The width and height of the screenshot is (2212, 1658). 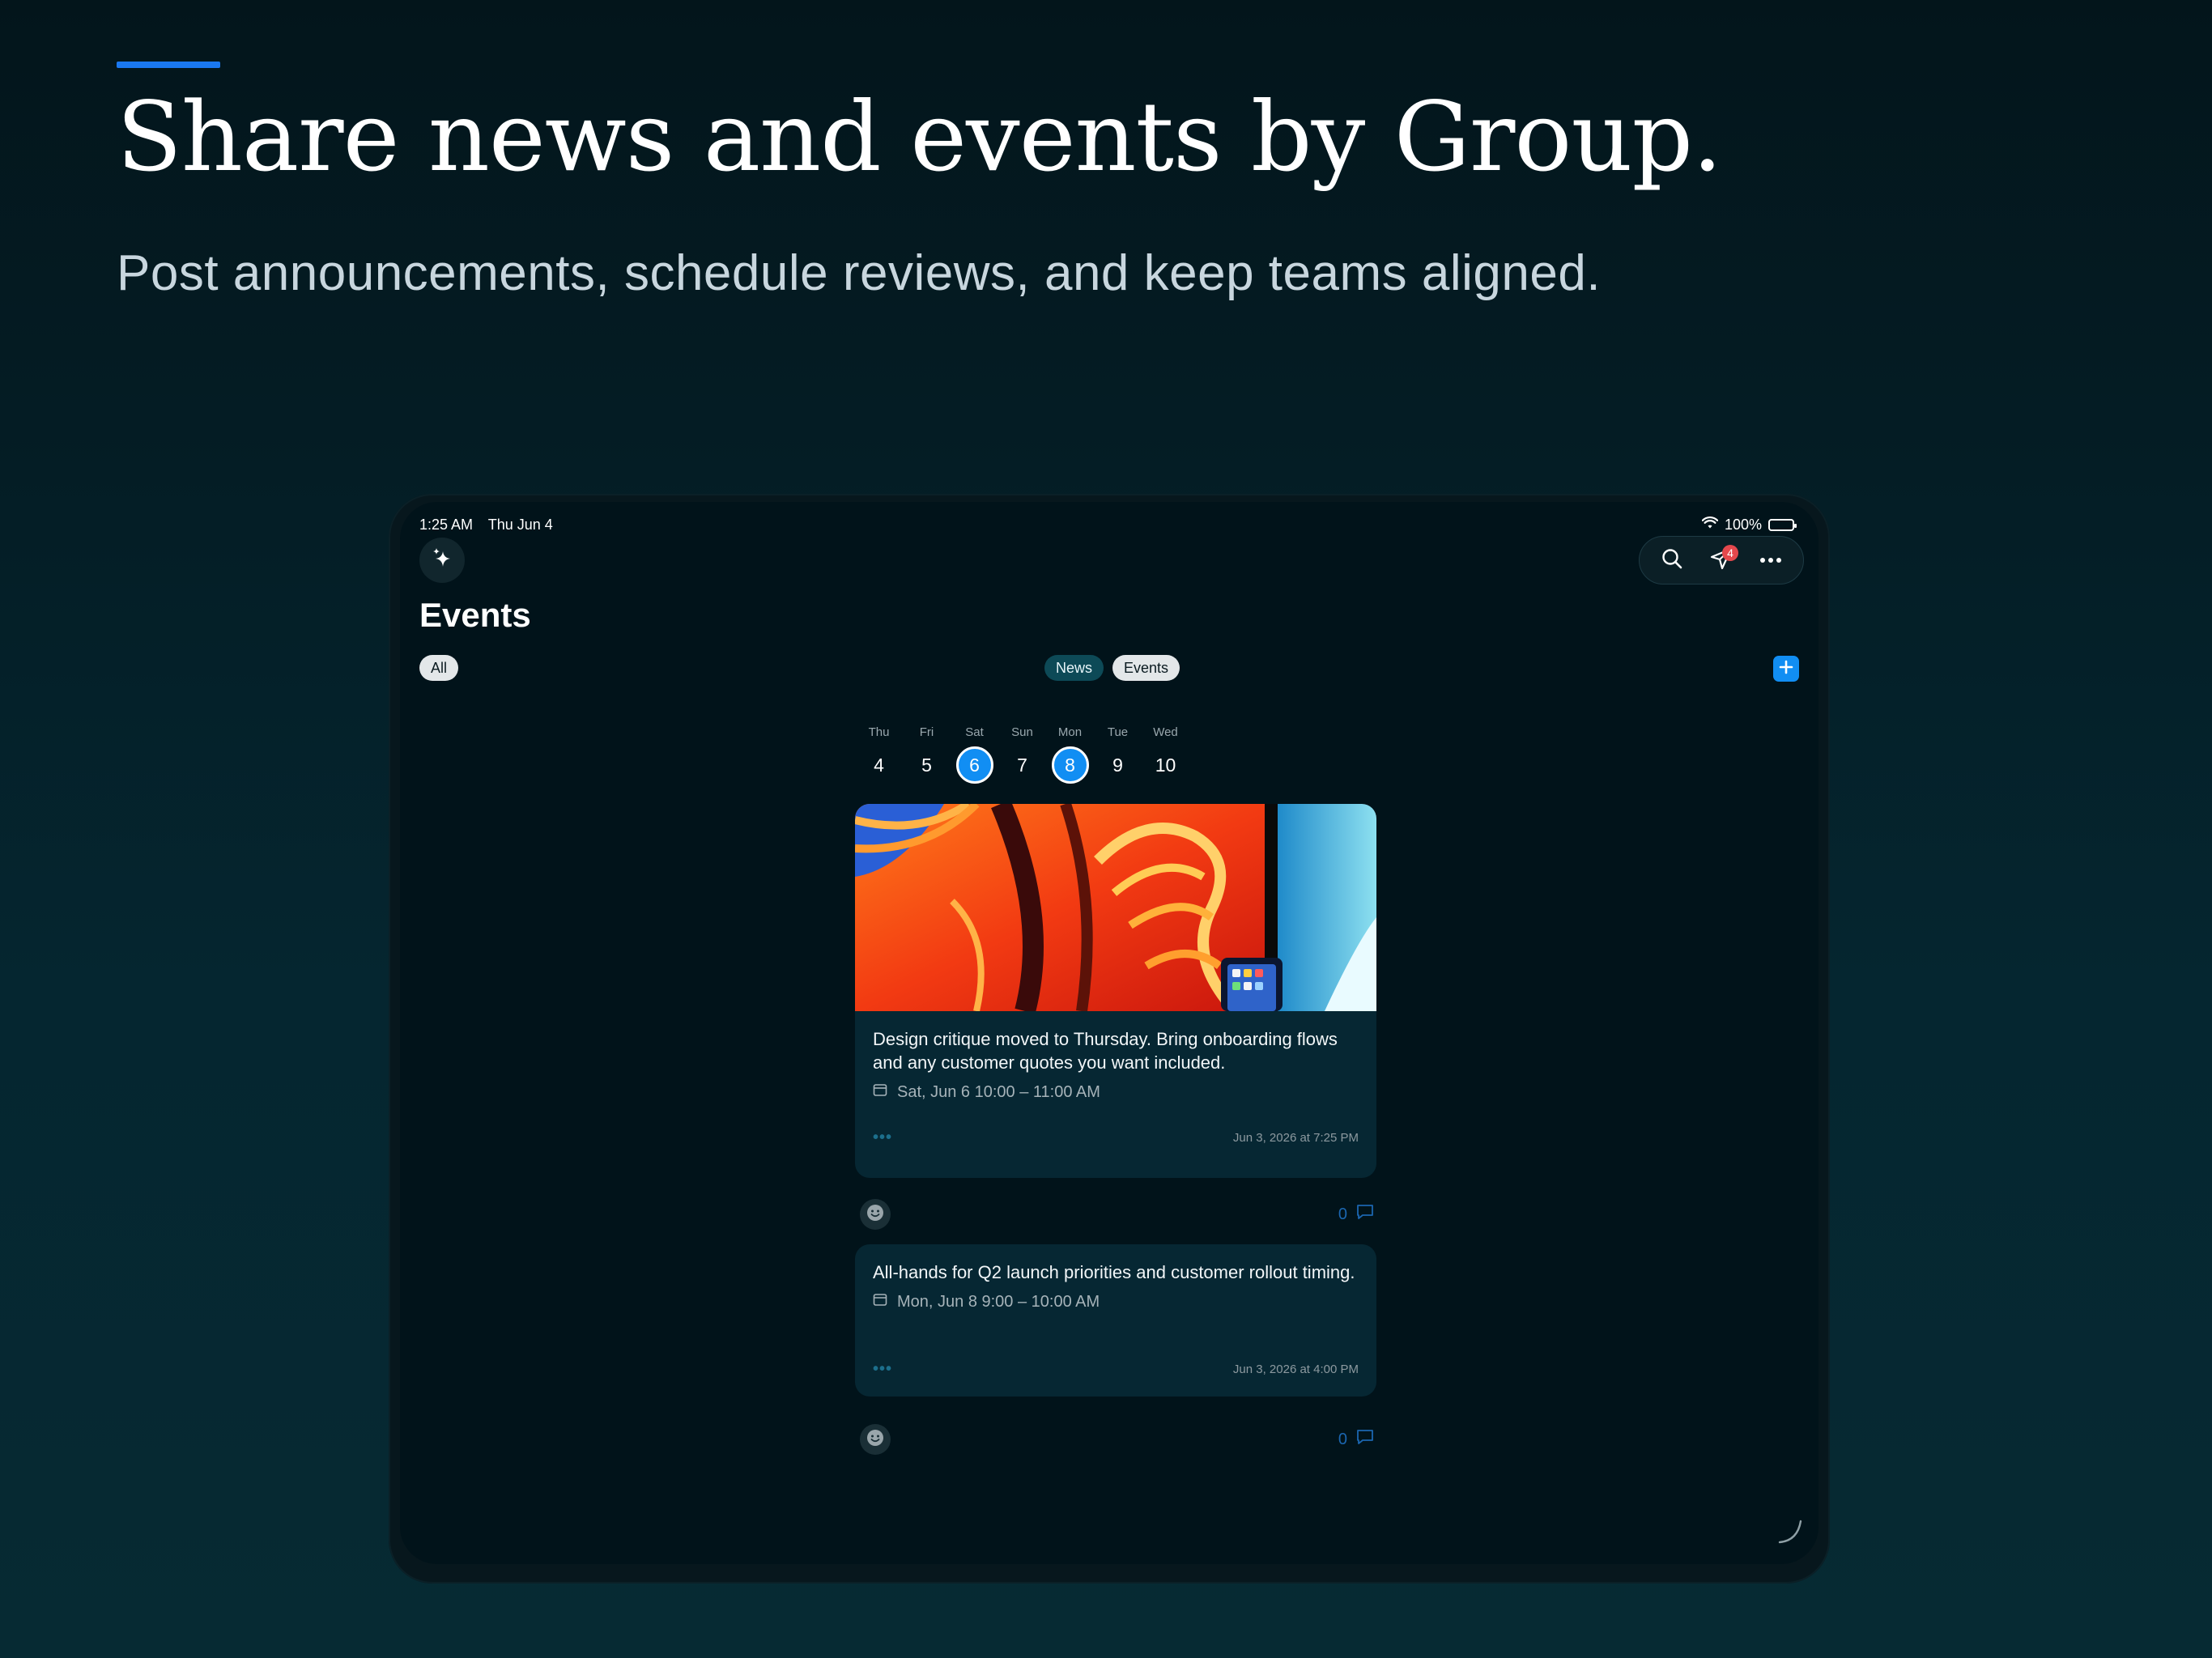 I want to click on tab-news: News, so click(x=1074, y=668).